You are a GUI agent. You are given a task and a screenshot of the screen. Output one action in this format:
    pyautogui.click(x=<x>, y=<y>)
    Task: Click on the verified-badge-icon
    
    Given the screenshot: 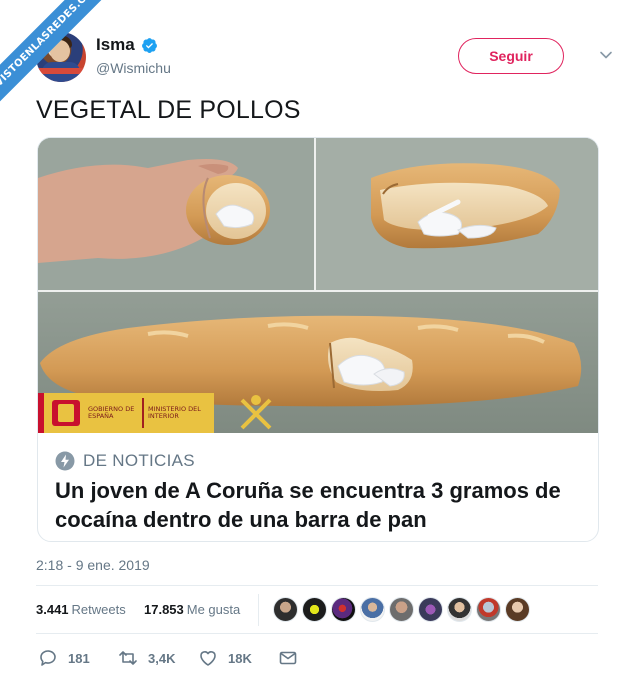 What is the action you would take?
    pyautogui.click(x=149, y=45)
    